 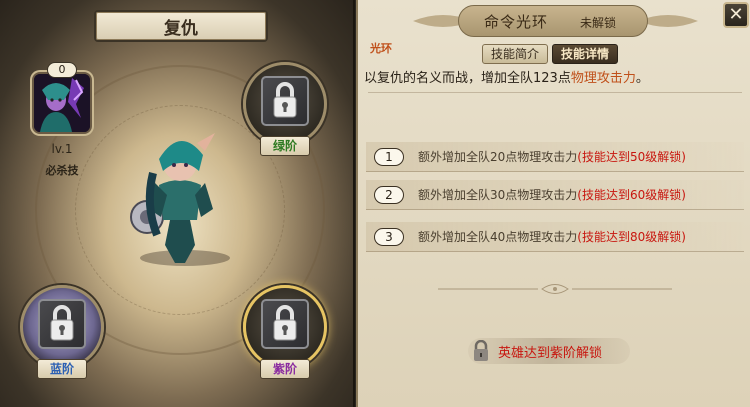 I want to click on description-highlight: 物理攻击力, so click(x=603, y=78).